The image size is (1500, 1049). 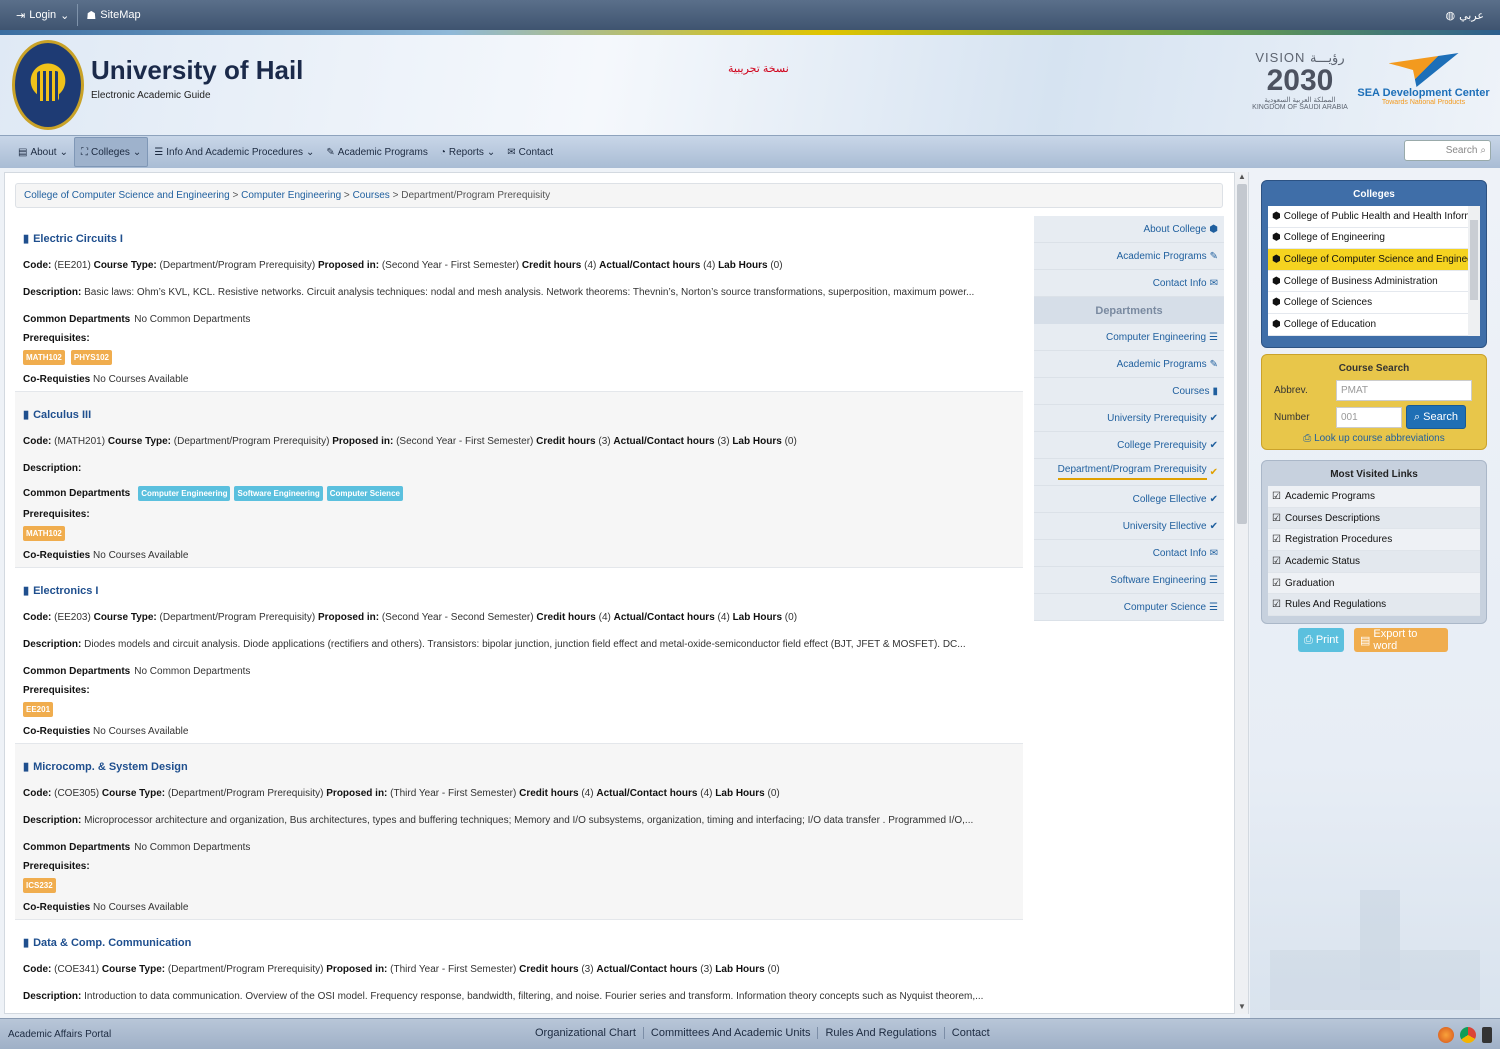 What do you see at coordinates (60, 591) in the screenshot?
I see `course-title: ▮ Electronics I` at bounding box center [60, 591].